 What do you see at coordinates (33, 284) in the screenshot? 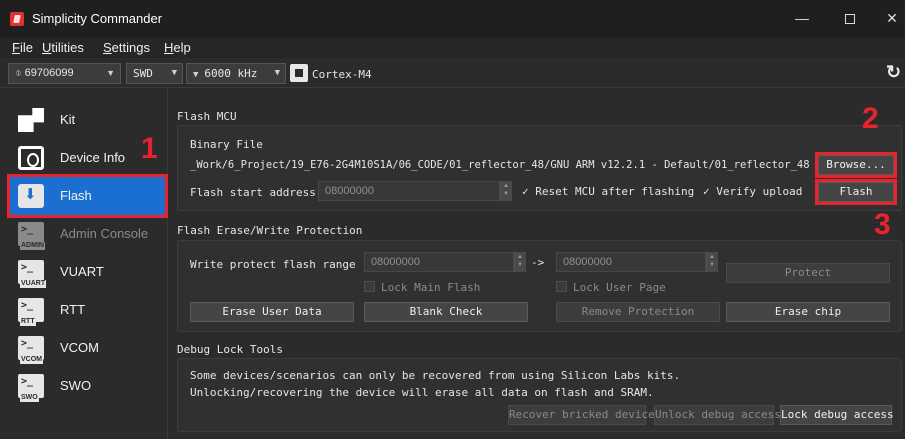
I see `icon-tag: VUART` at bounding box center [33, 284].